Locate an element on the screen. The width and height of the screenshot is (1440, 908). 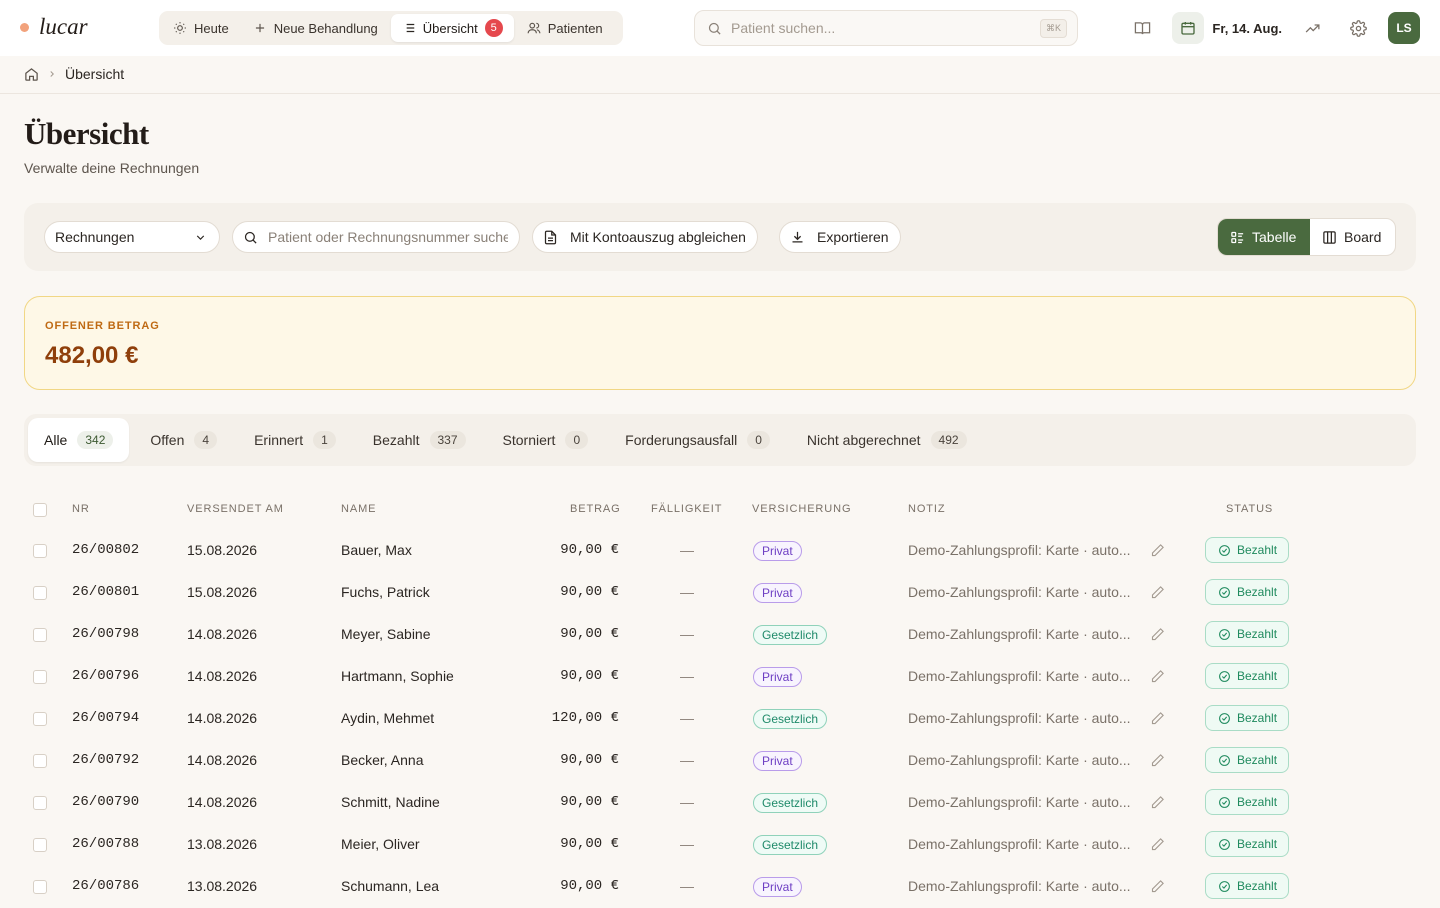
patient-name: Becker, Anna is located at coordinates (382, 760).